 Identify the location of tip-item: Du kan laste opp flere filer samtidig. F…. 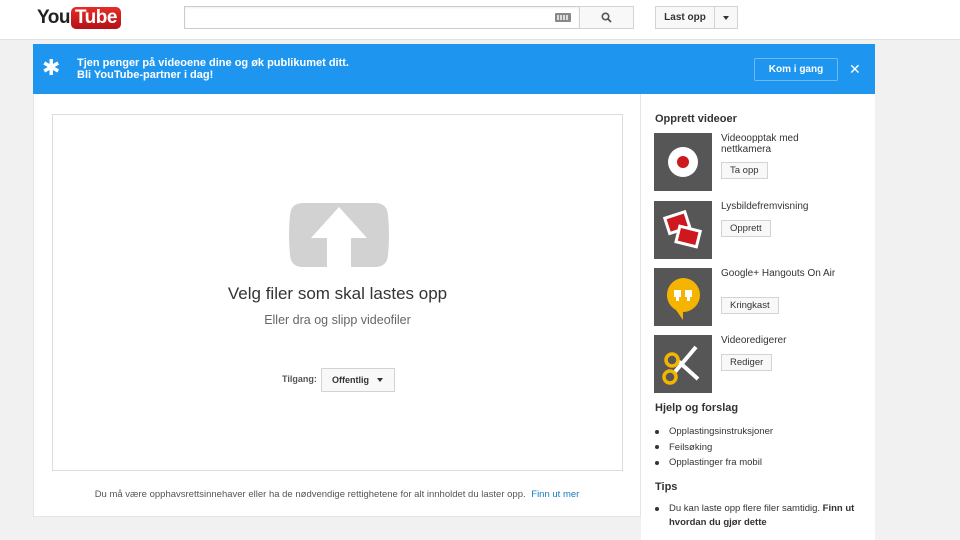
(760, 516).